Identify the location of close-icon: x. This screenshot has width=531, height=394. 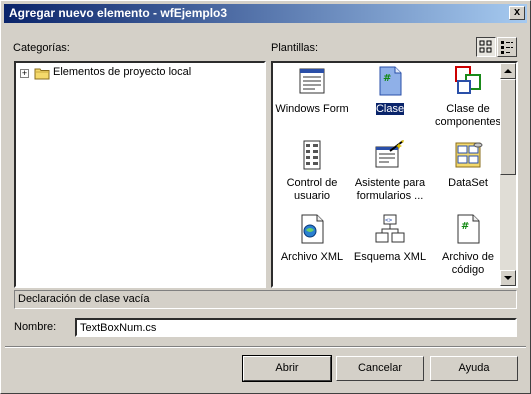
(517, 12).